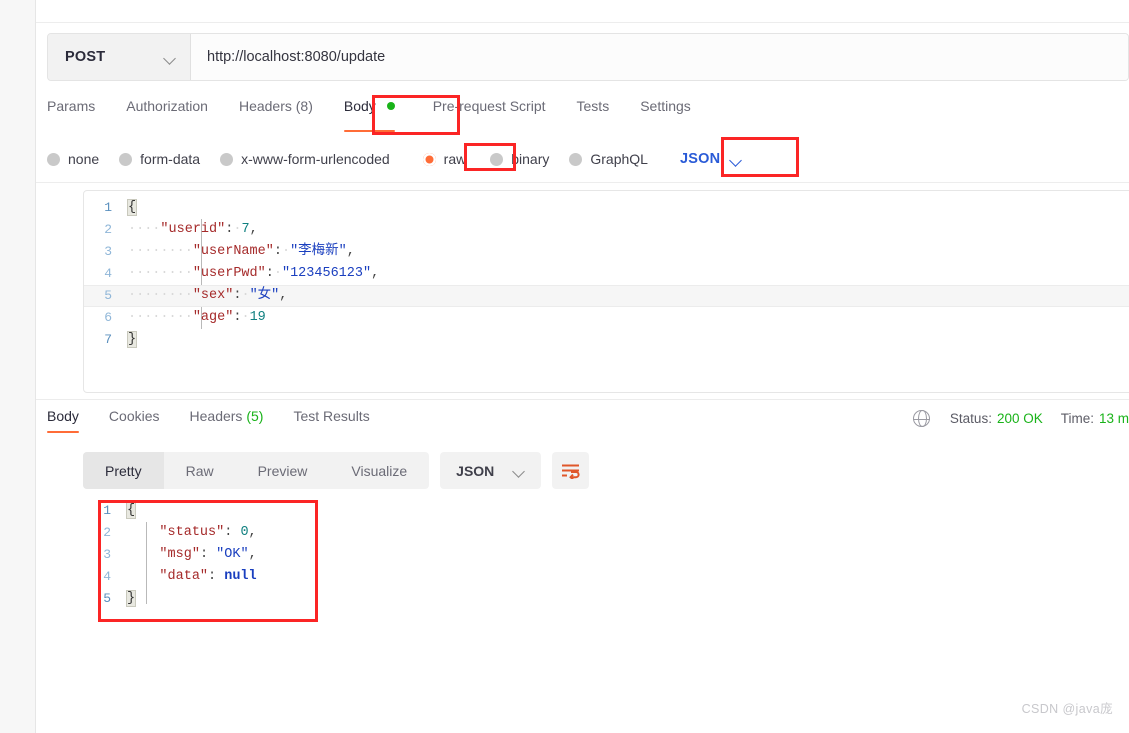  What do you see at coordinates (606, 296) in the screenshot?
I see `code-line-active: 5 ········"sex":·"女",` at bounding box center [606, 296].